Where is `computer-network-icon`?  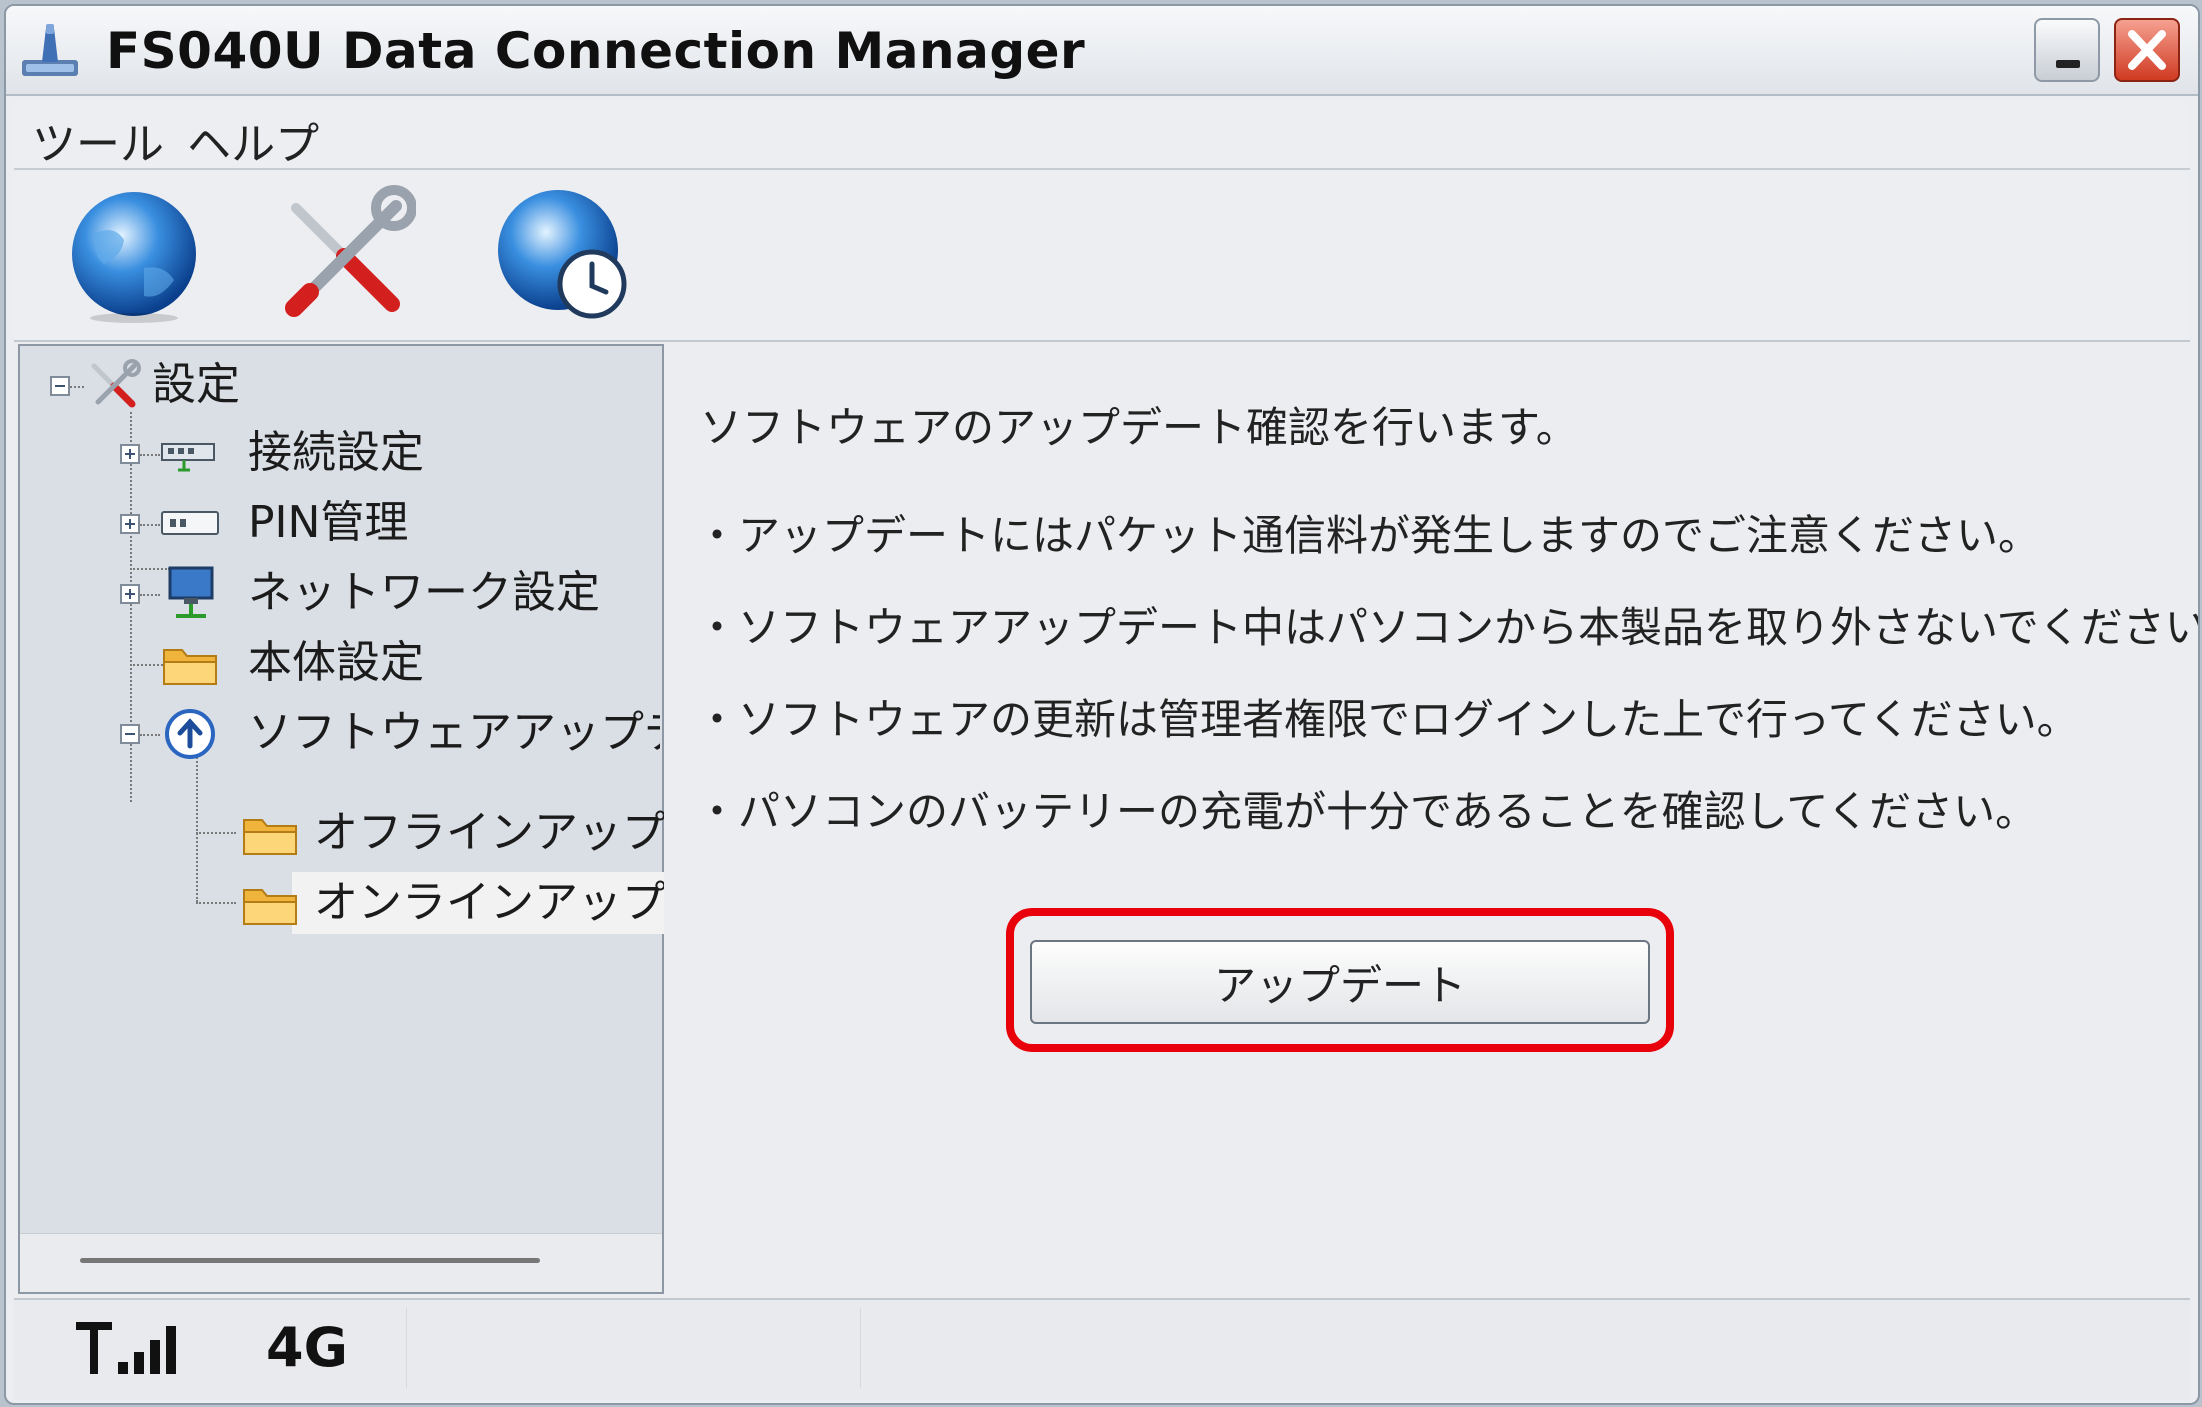 computer-network-icon is located at coordinates (191, 592).